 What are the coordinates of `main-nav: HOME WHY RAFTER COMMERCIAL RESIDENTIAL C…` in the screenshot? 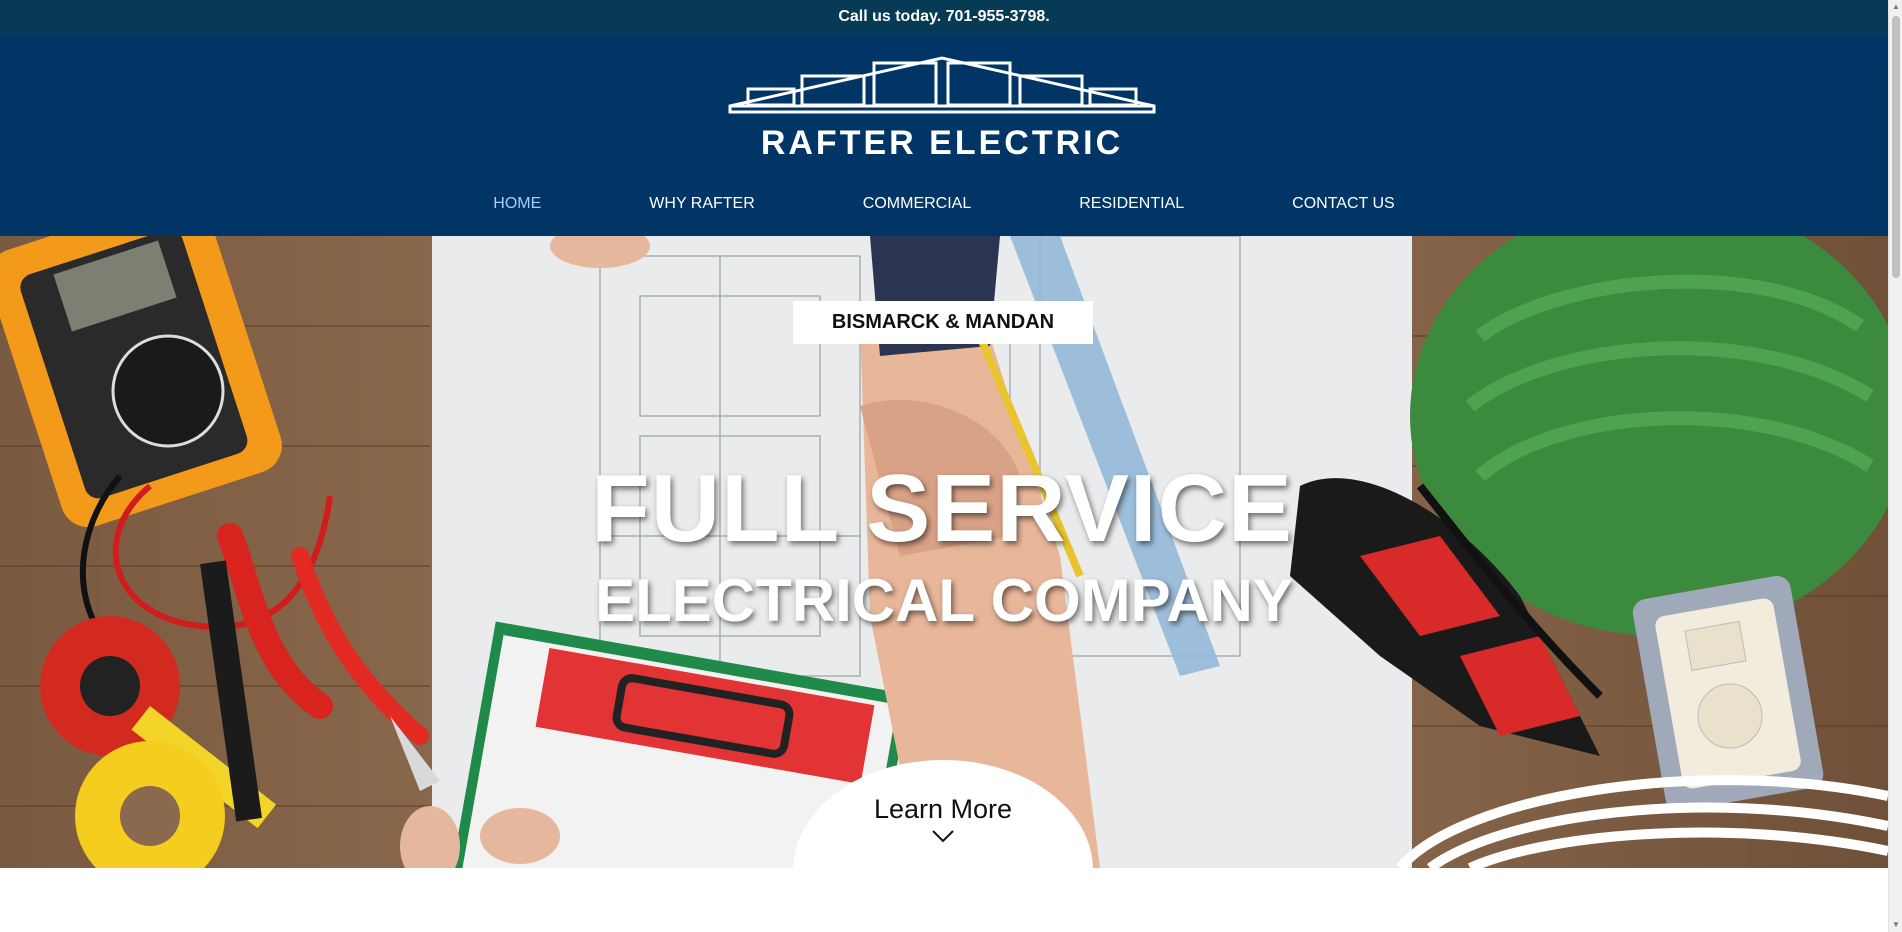 It's located at (944, 204).